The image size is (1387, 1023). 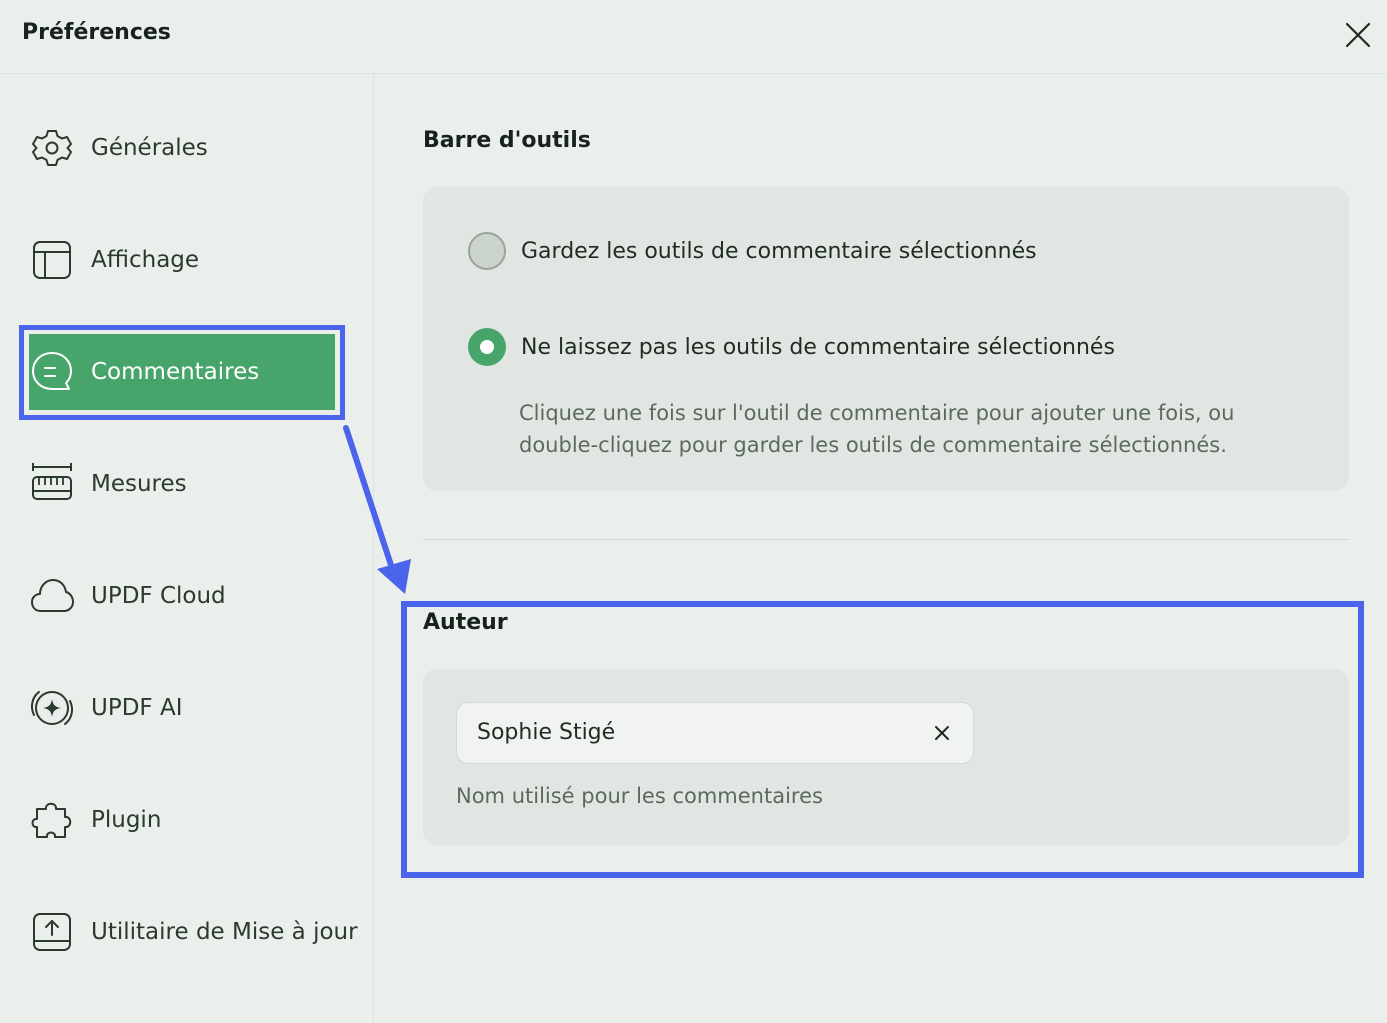 What do you see at coordinates (507, 140) in the screenshot?
I see `section-title-toolbar: Barre d'outils` at bounding box center [507, 140].